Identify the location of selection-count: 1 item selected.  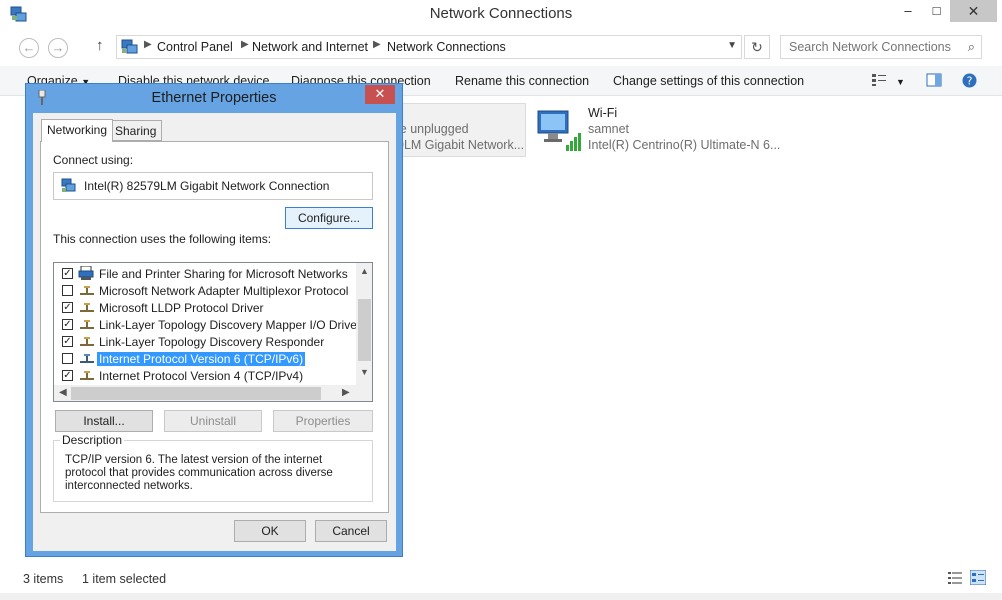
(124, 579).